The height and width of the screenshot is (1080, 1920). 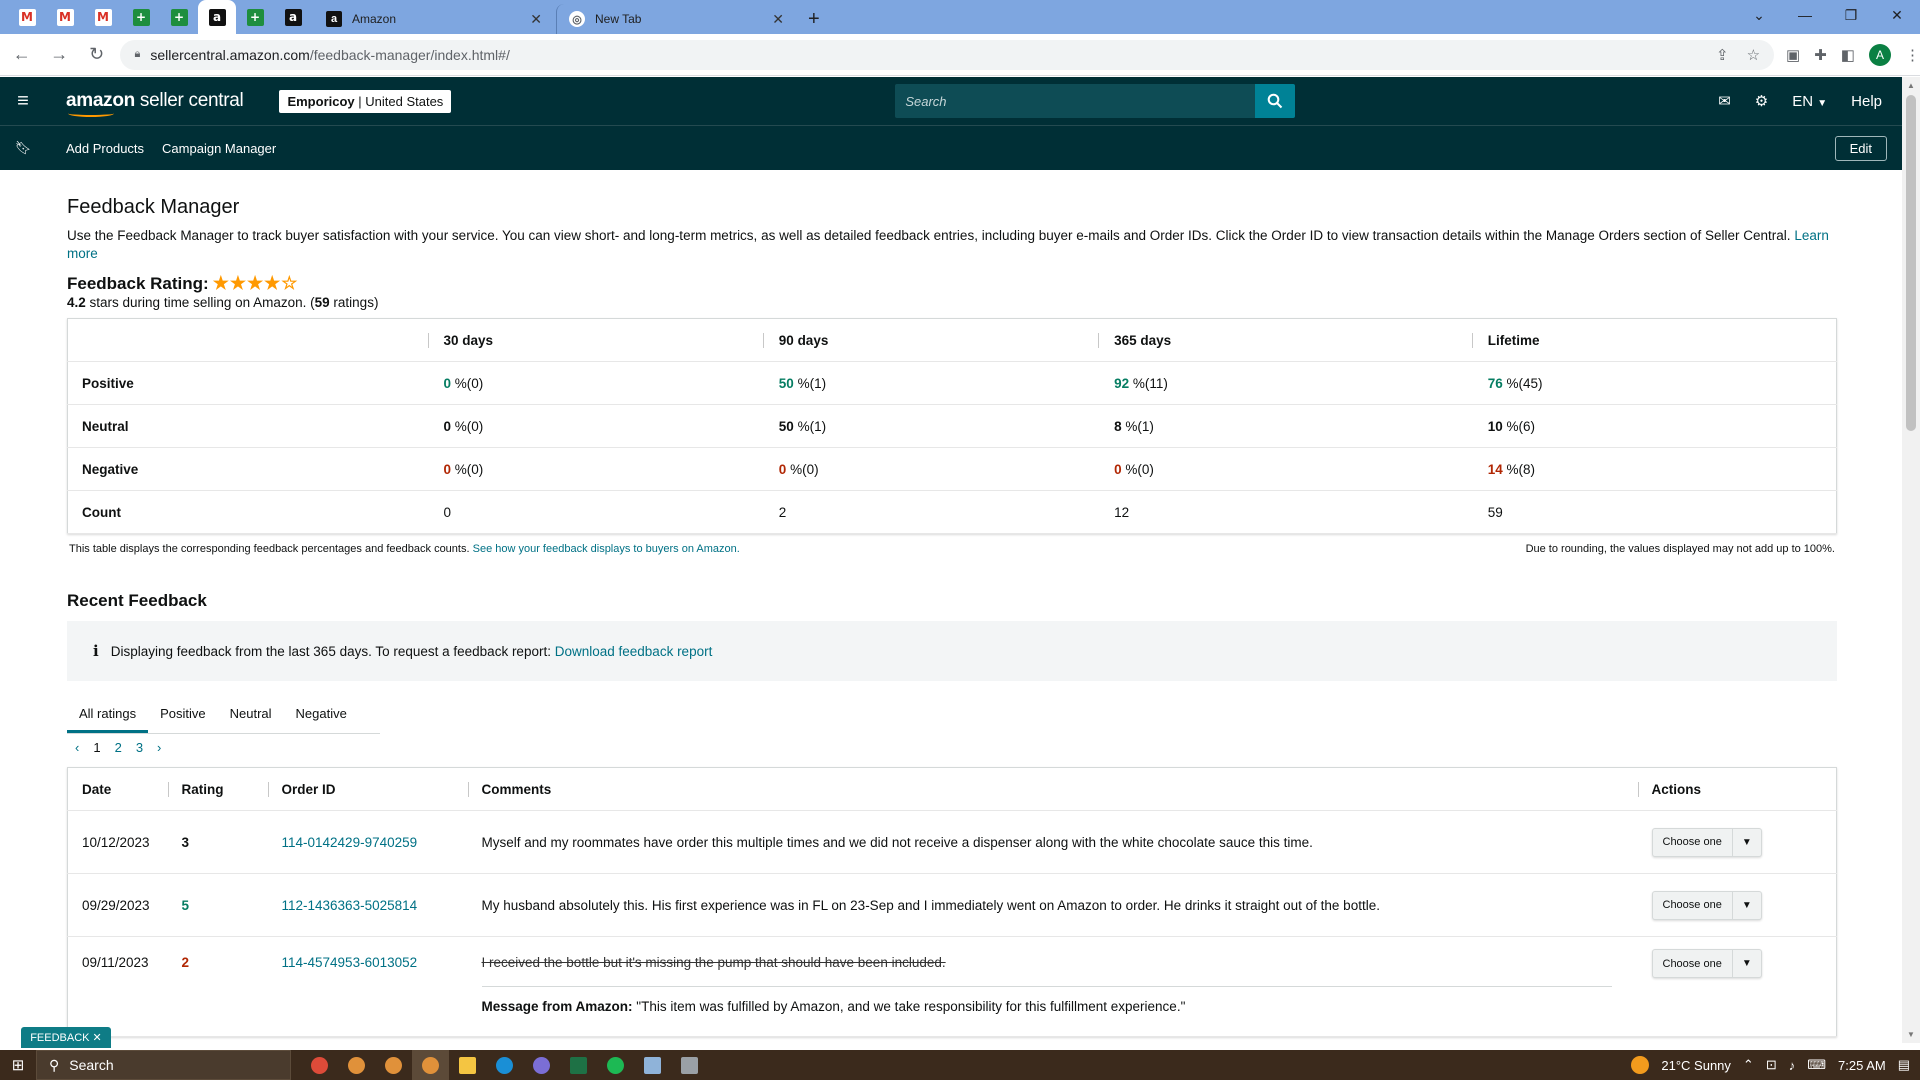 I want to click on seller-central-logo: amazon seller central, so click(x=155, y=103).